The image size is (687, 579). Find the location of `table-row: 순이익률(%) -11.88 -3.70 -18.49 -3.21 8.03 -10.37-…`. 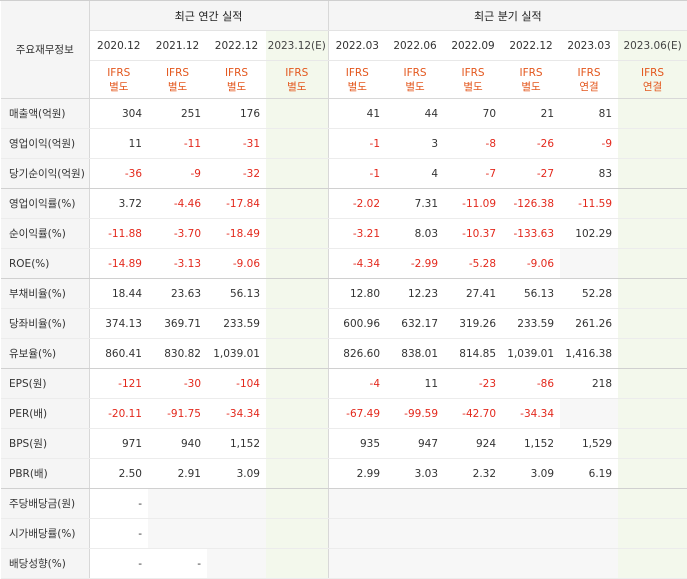

table-row: 순이익률(%) -11.88 -3.70 -18.49 -3.21 8.03 -10.37-… is located at coordinates (344, 233).